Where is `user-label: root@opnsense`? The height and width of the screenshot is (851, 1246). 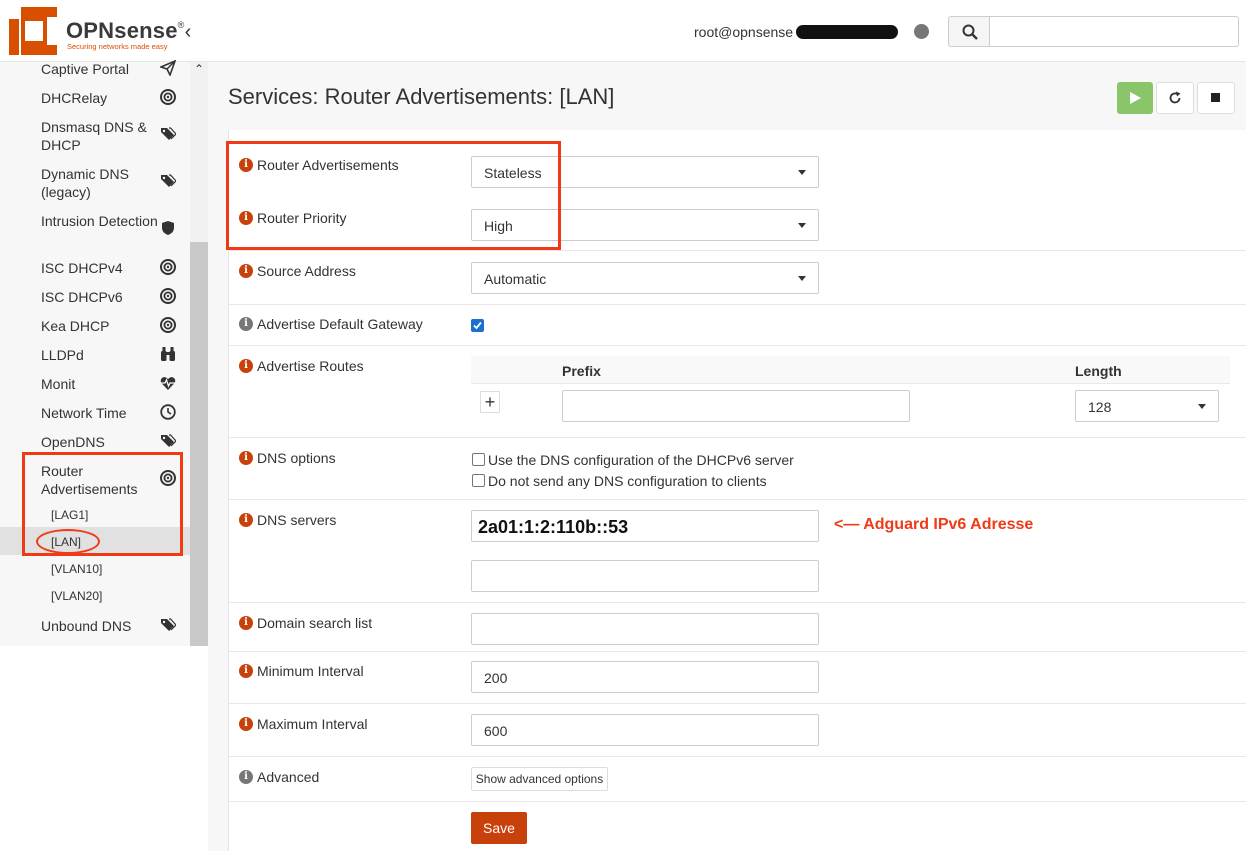 user-label: root@opnsense is located at coordinates (743, 32).